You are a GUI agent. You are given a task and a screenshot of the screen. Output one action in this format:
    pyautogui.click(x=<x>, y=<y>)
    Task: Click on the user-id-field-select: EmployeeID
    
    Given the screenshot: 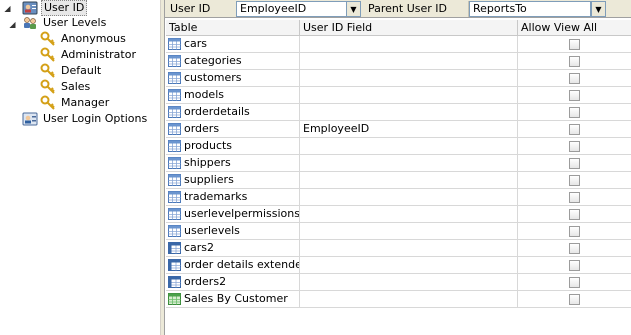 What is the action you would take?
    pyautogui.click(x=291, y=9)
    